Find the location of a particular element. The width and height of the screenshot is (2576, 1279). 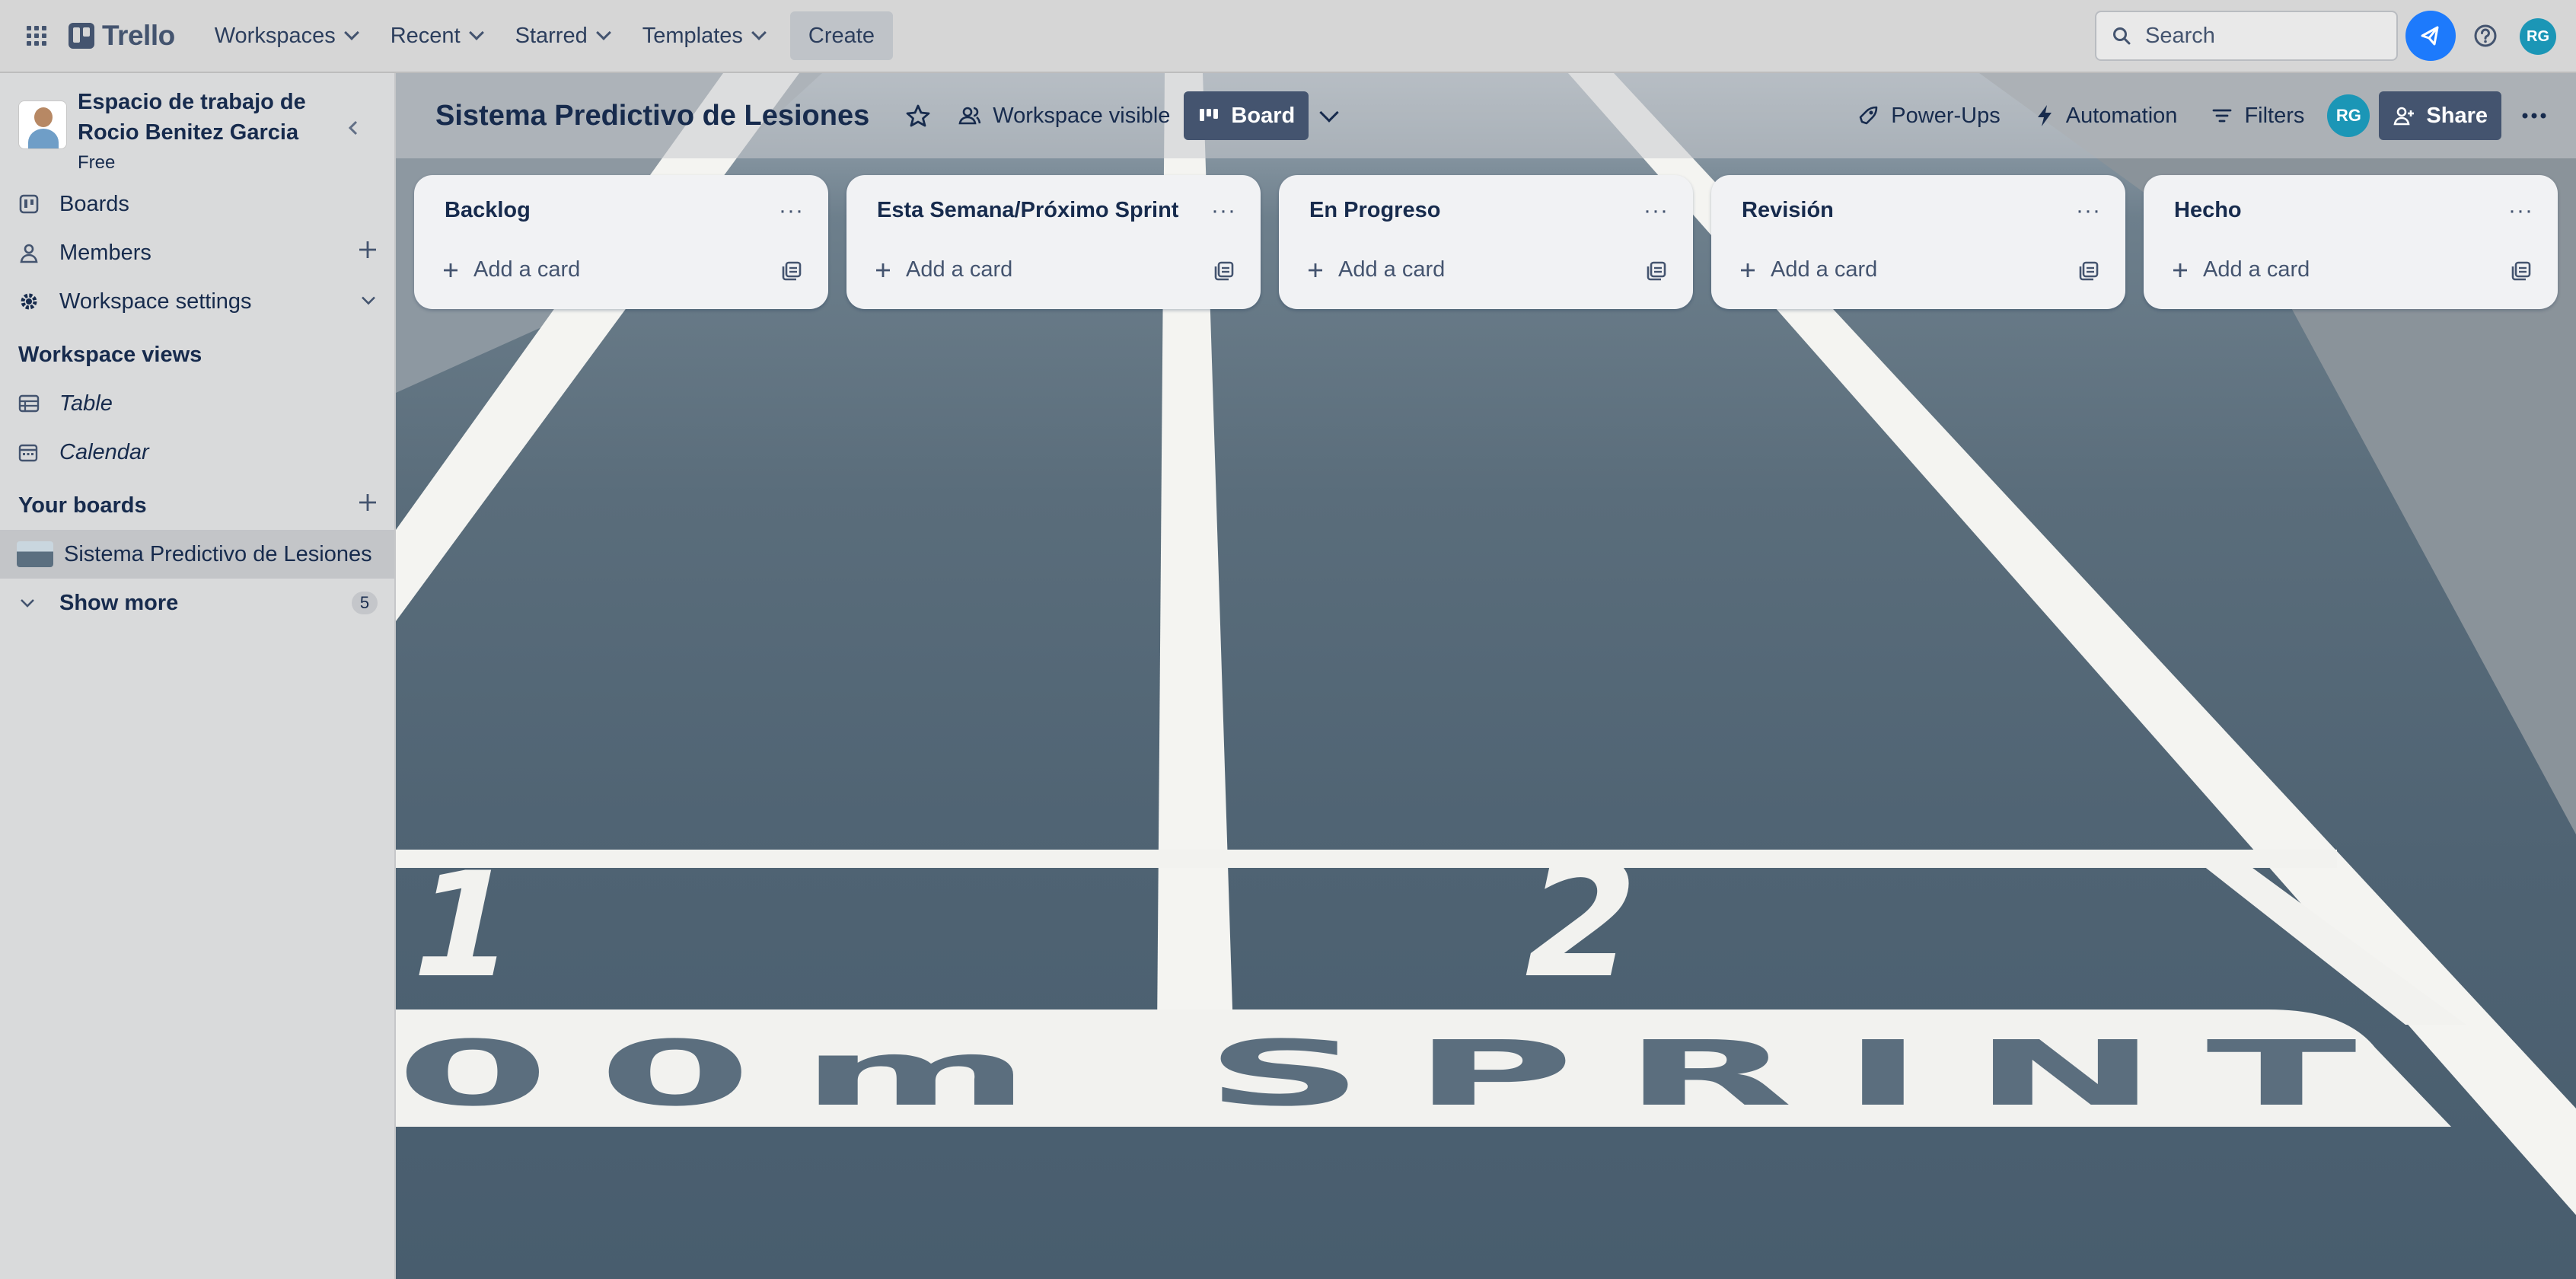

recent-menu: Recent is located at coordinates (437, 35).